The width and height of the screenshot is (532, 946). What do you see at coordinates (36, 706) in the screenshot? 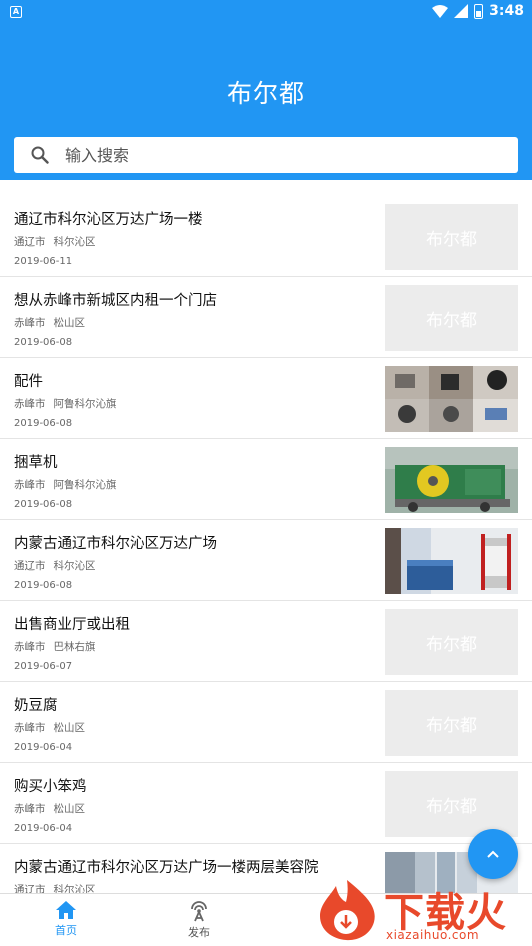
I see `listing-title: 奶豆腐` at bounding box center [36, 706].